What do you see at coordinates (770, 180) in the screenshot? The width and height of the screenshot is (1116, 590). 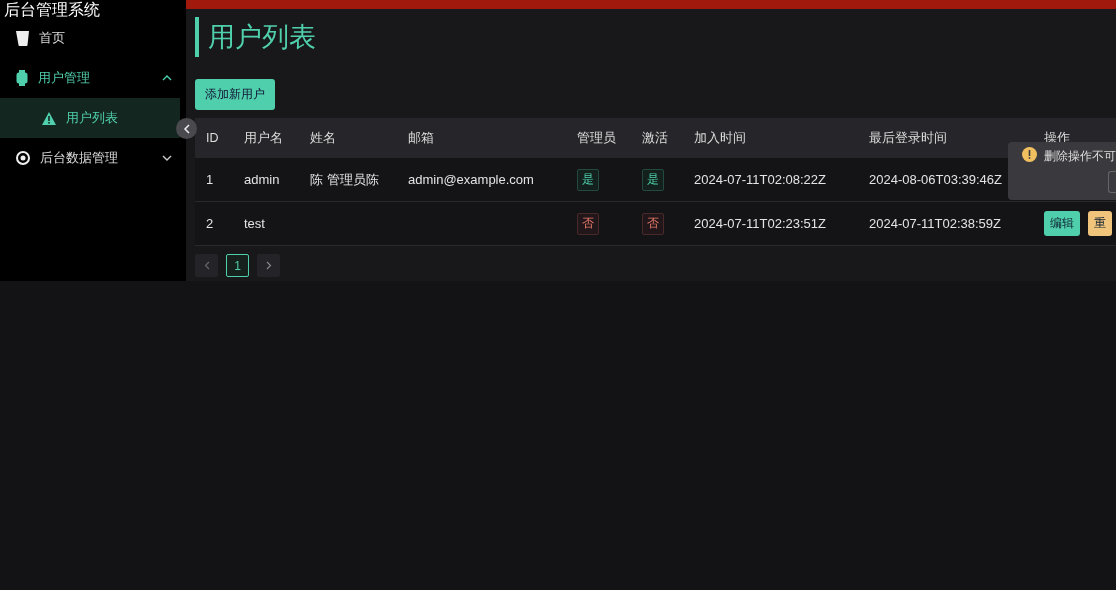 I see `table-cell: 2024-07-11T02:08:22Z` at bounding box center [770, 180].